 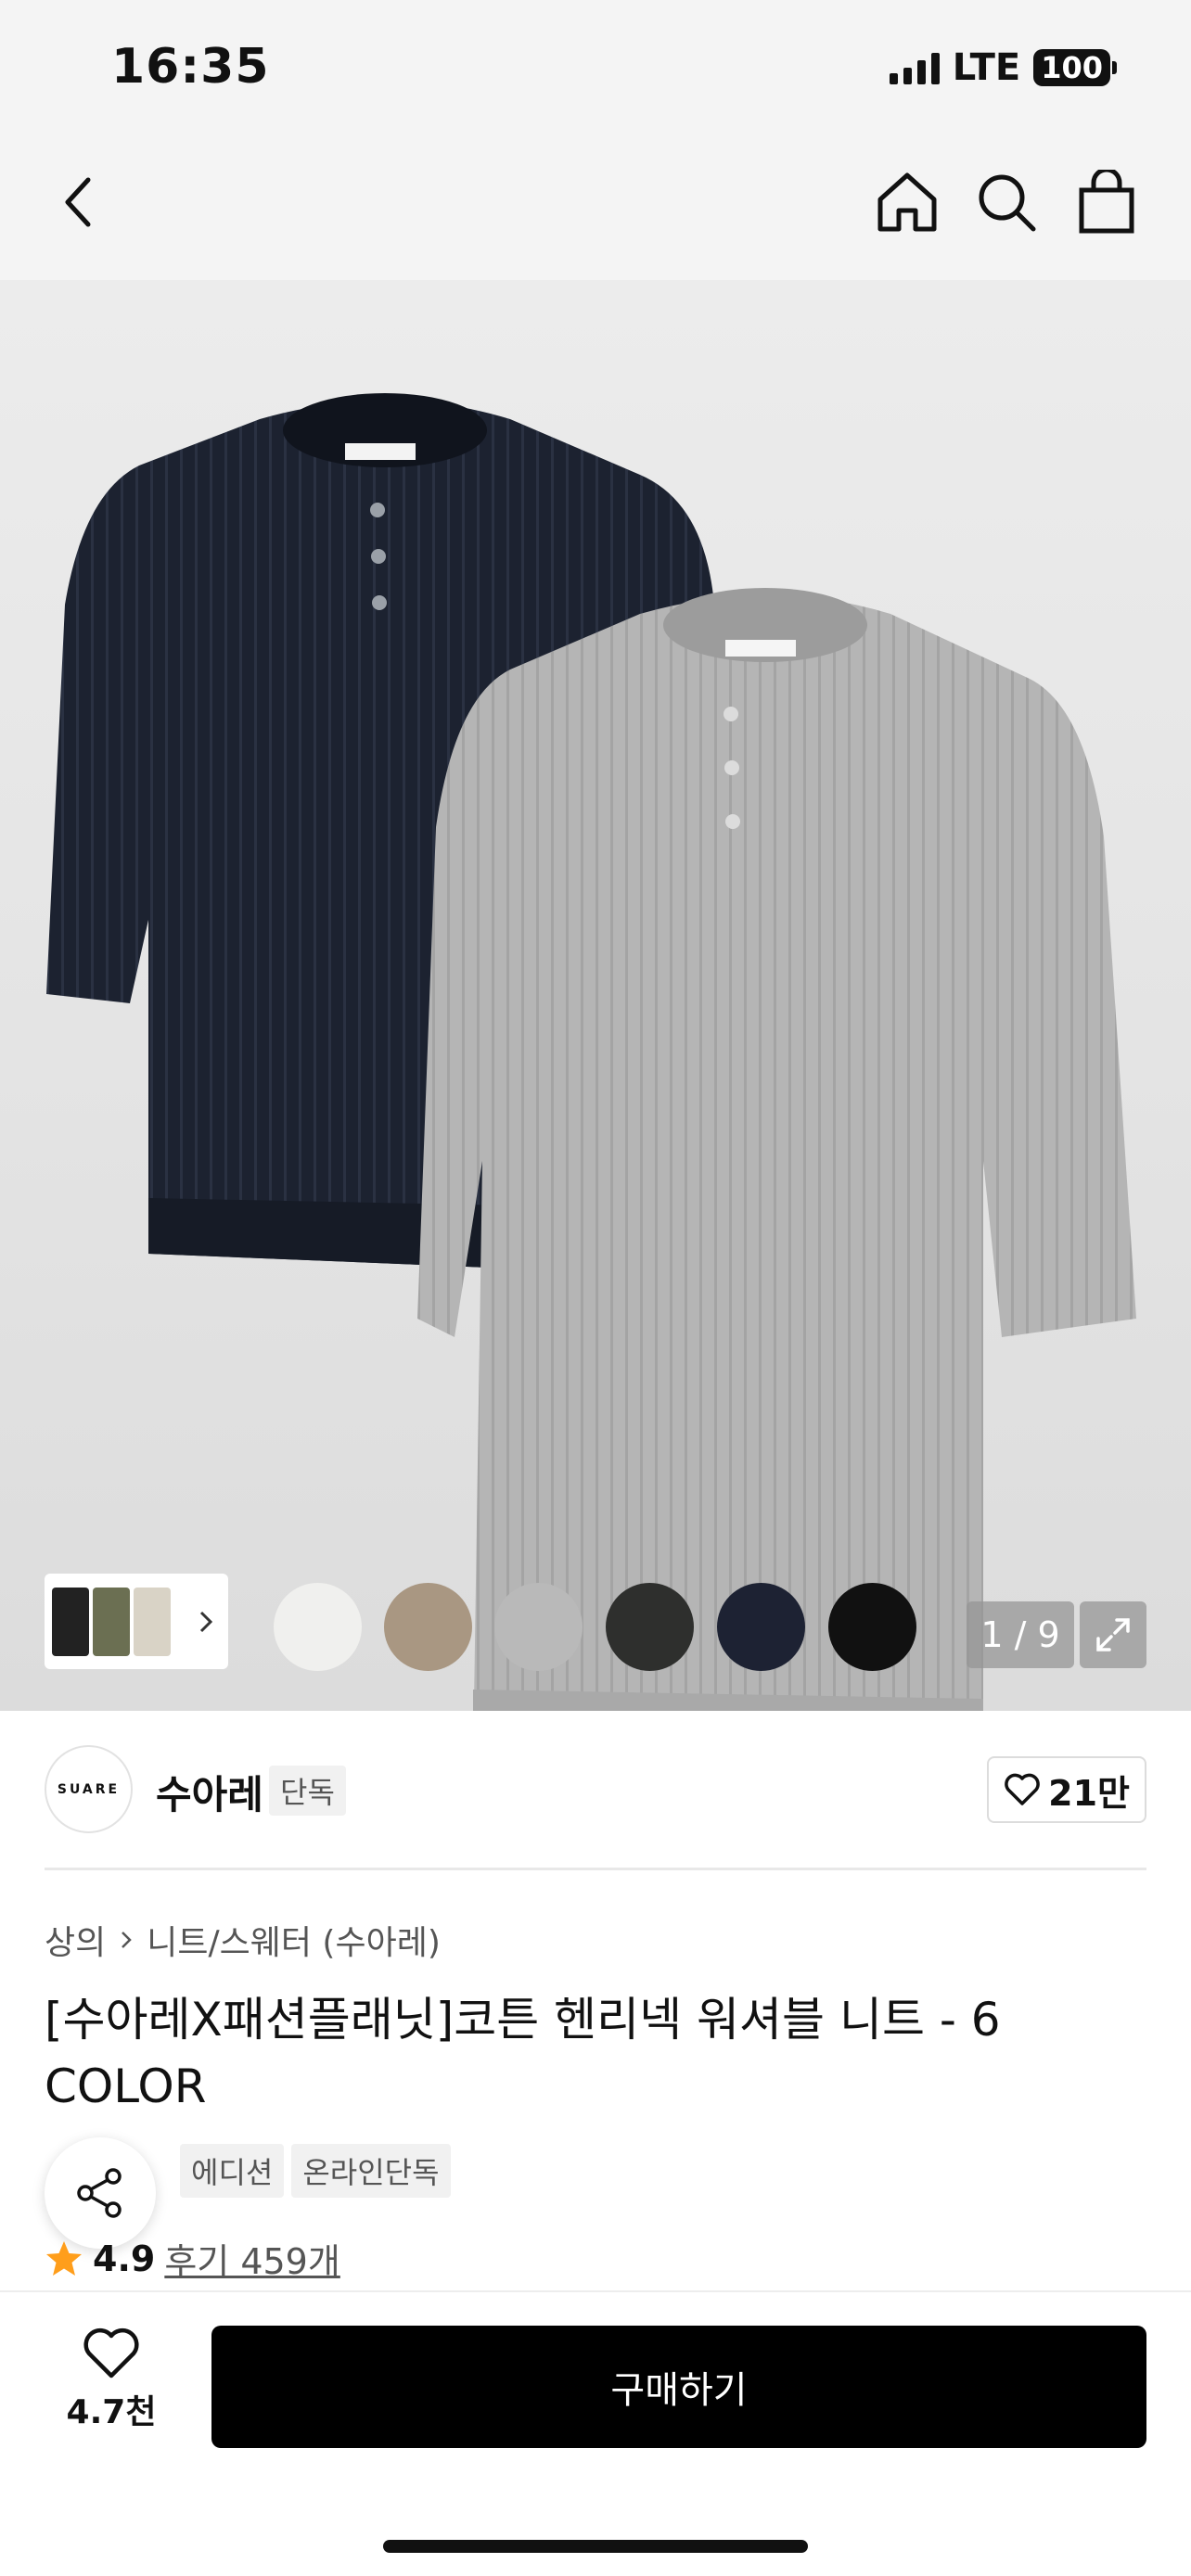 I want to click on breadcrumb-category: 니트/스웨터 (수아레), so click(x=294, y=1940).